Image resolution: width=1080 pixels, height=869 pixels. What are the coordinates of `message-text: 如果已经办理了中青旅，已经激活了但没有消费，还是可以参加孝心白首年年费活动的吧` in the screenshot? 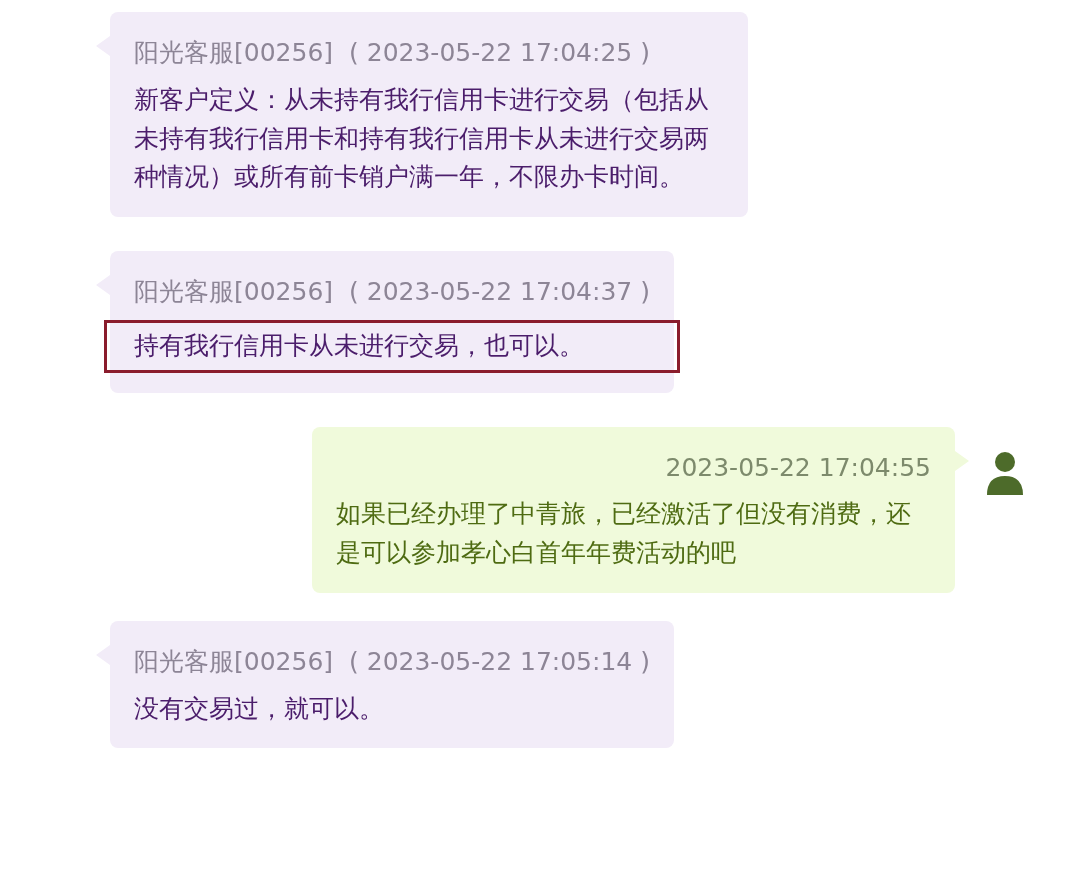 It's located at (624, 533).